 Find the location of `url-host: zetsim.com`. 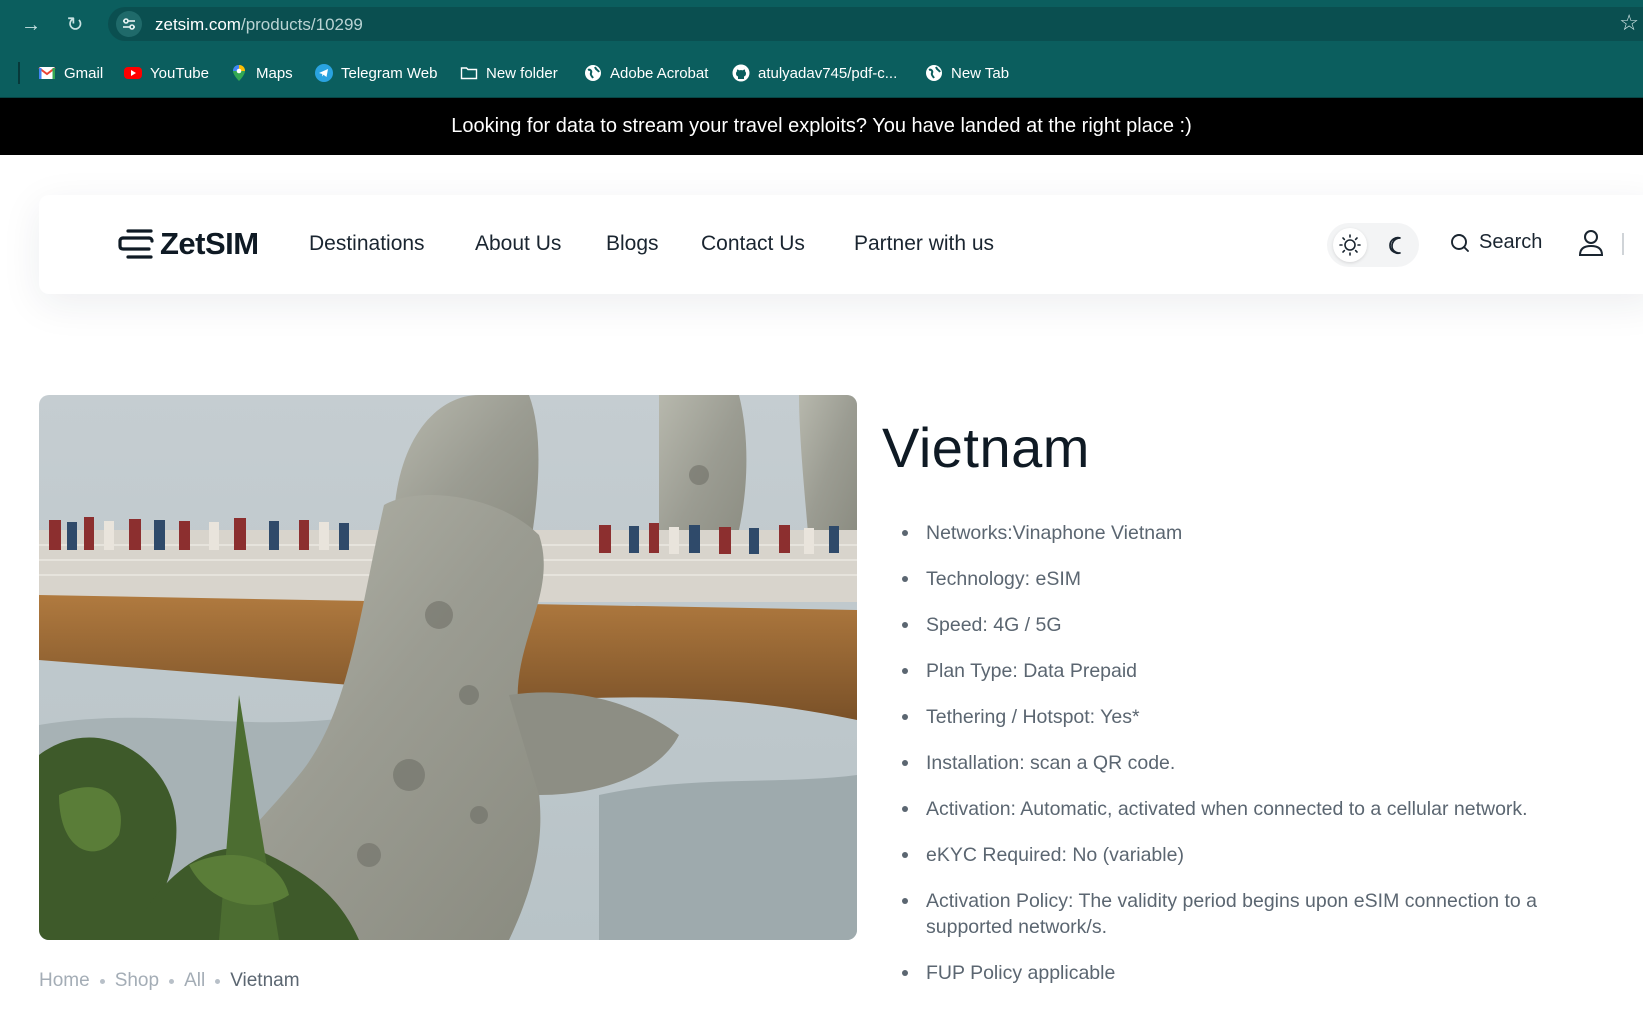

url-host: zetsim.com is located at coordinates (198, 24).